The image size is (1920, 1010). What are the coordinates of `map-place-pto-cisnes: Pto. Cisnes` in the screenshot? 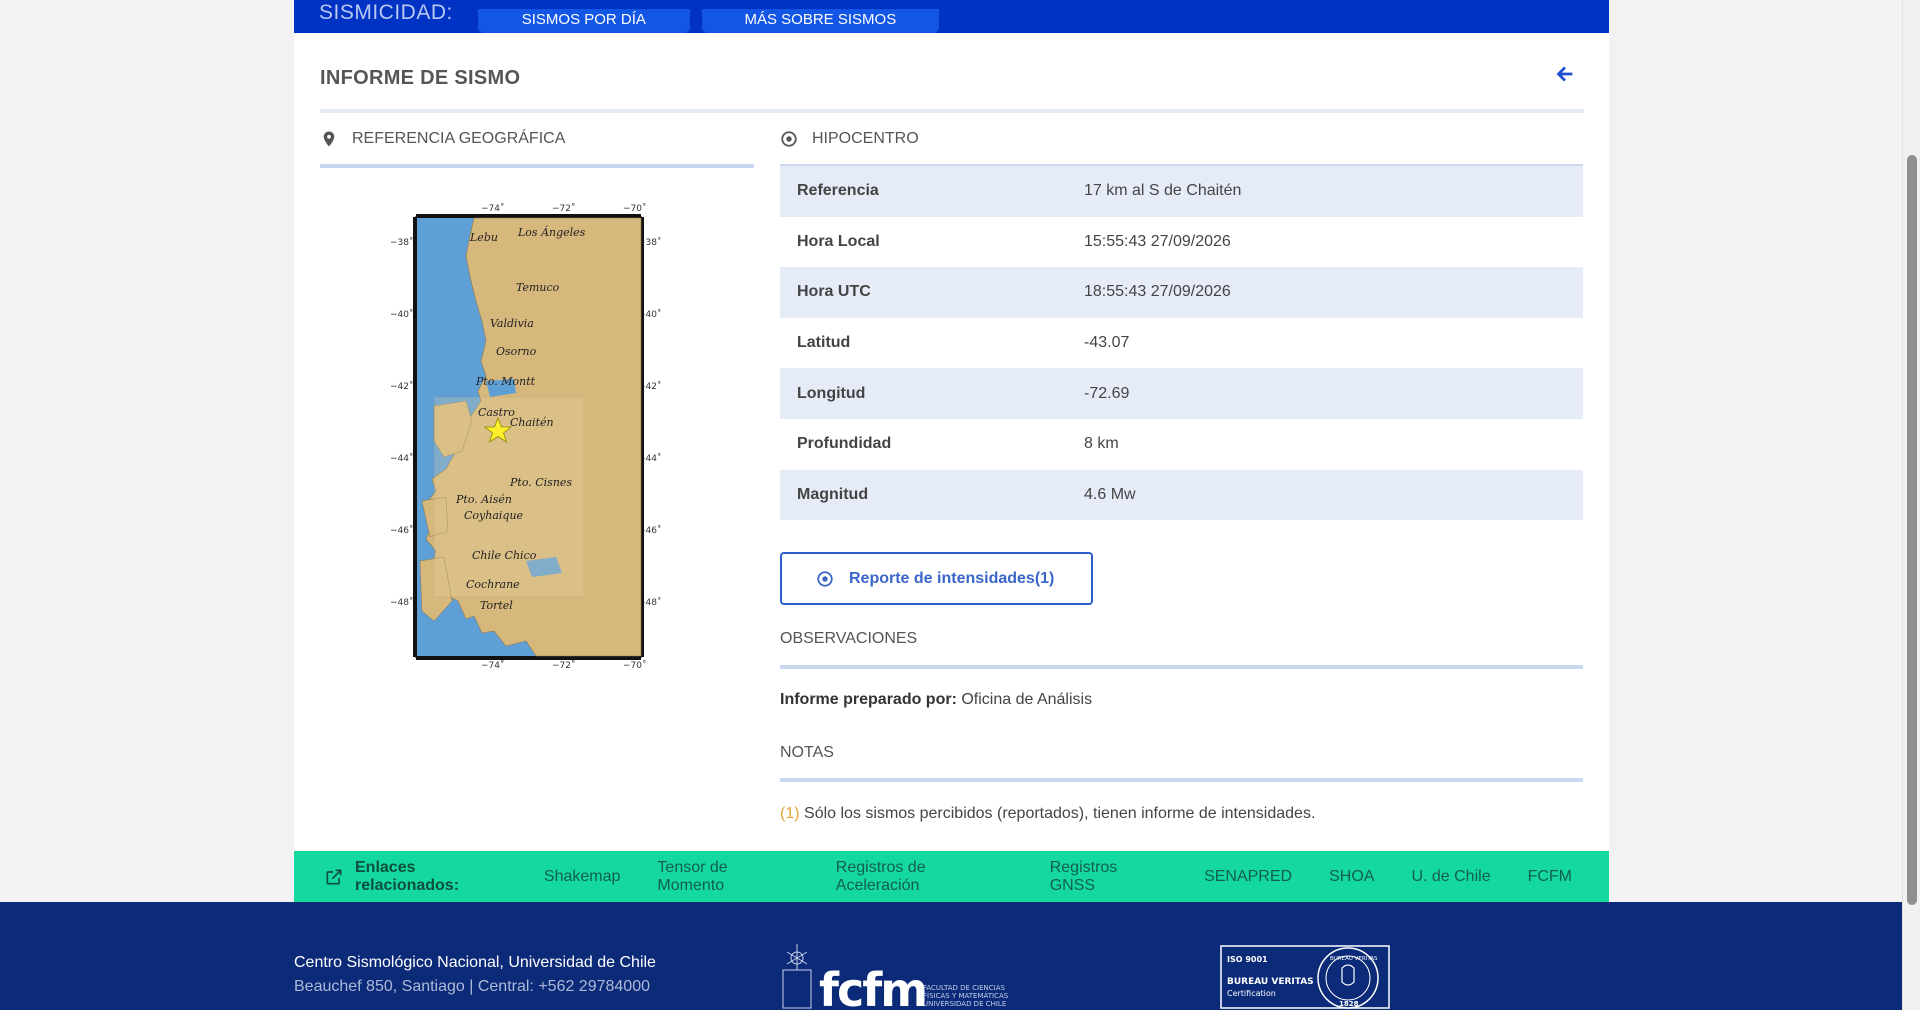 It's located at (540, 482).